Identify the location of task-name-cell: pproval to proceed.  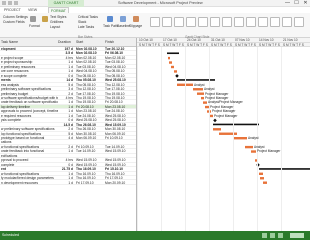
(29, 160).